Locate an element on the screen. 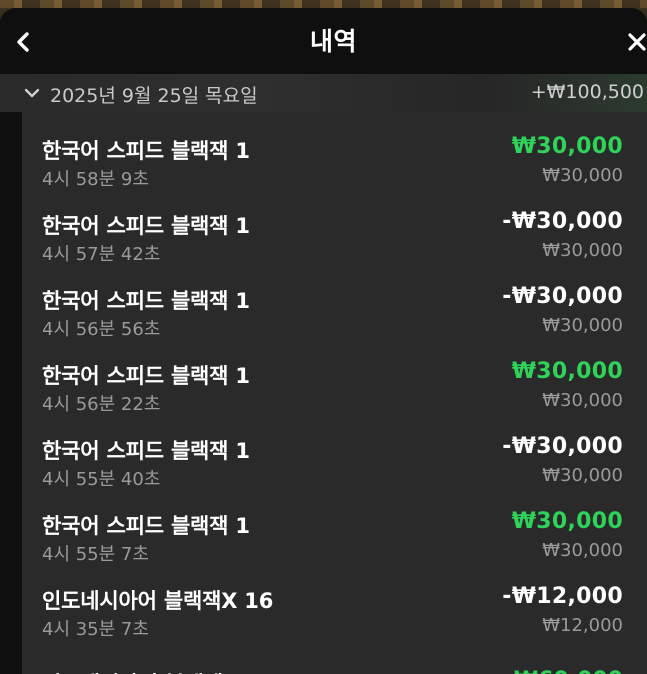  transaction-row: 한국어 스피드 블랙잭 1 4시 56분 22초 ₩30,000 ₩30,000 is located at coordinates (334, 371).